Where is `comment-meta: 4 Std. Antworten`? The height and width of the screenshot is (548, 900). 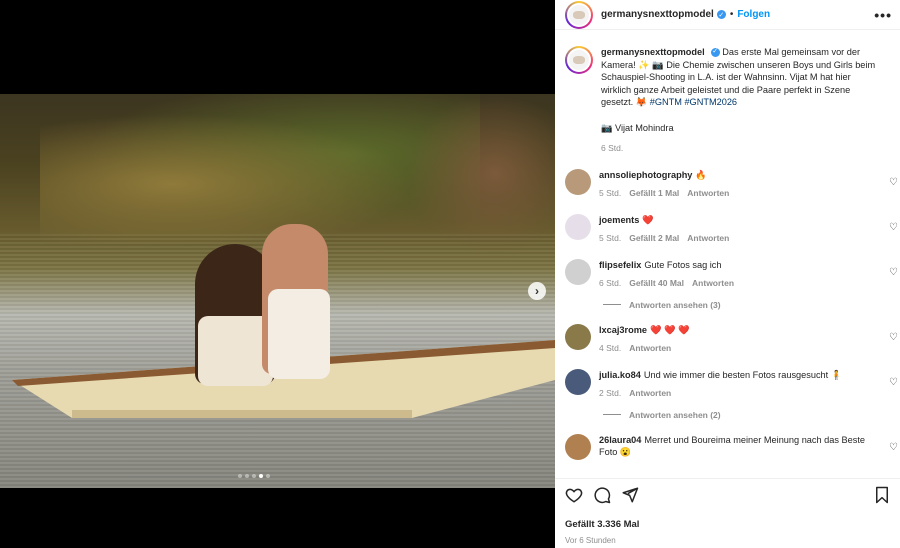 comment-meta: 4 Std. Antworten is located at coordinates (734, 348).